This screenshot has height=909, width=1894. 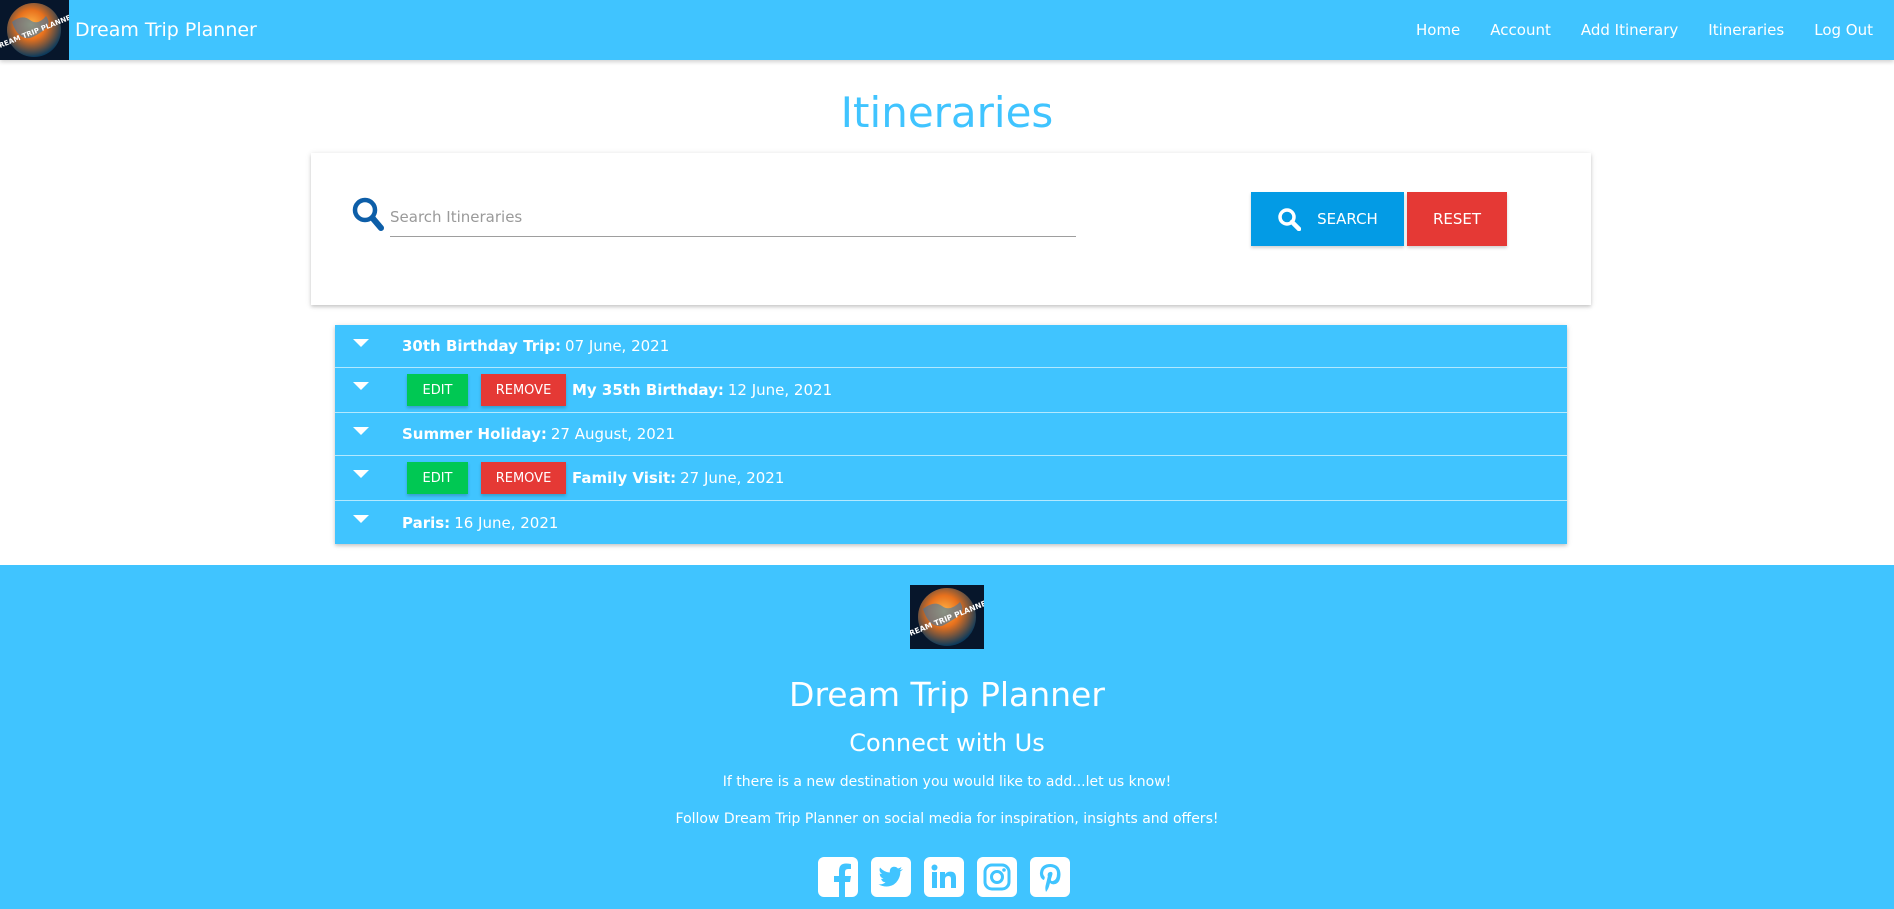 I want to click on reset-button: Reset, so click(x=1457, y=219).